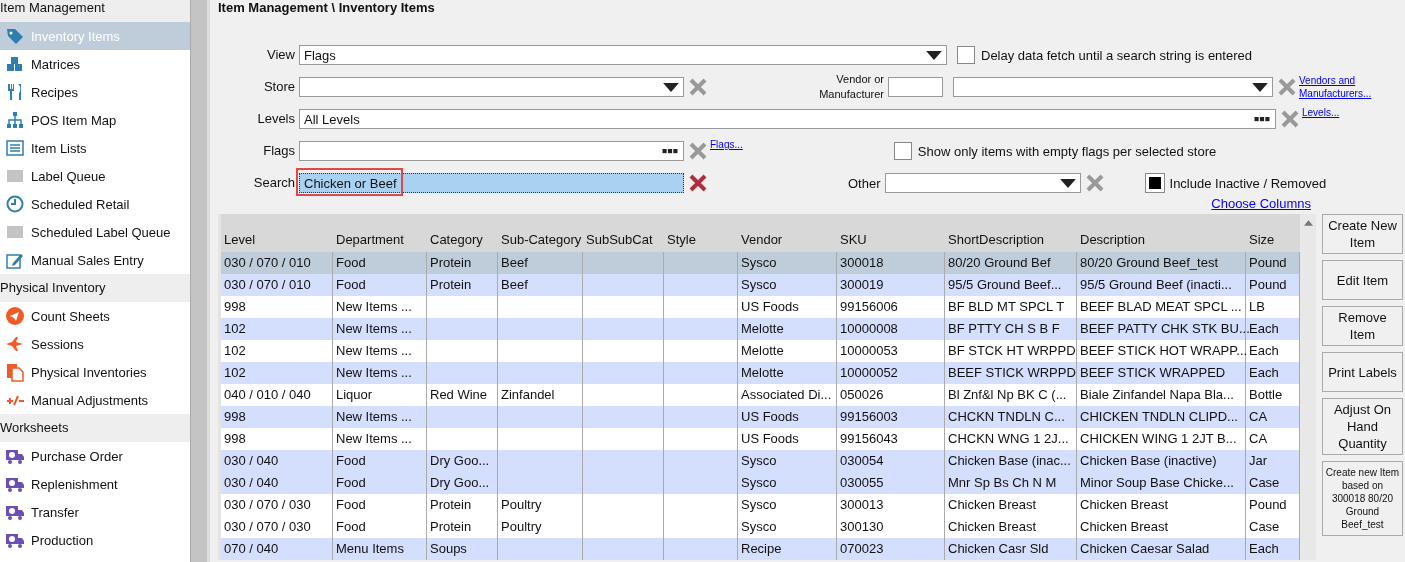  Describe the element at coordinates (462, 549) in the screenshot. I see `table-cell: Soups` at that location.